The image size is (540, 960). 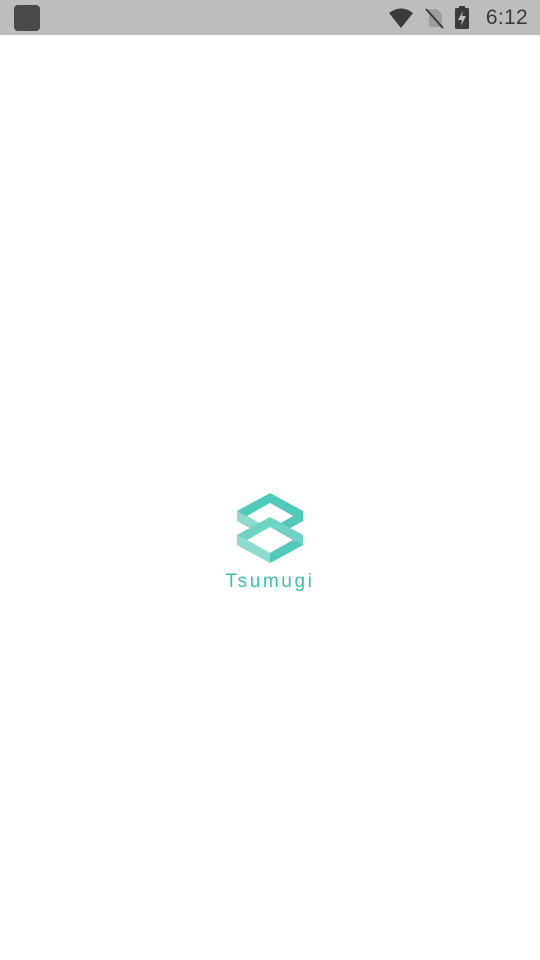 What do you see at coordinates (270, 17) in the screenshot?
I see `status-bar: 6:12` at bounding box center [270, 17].